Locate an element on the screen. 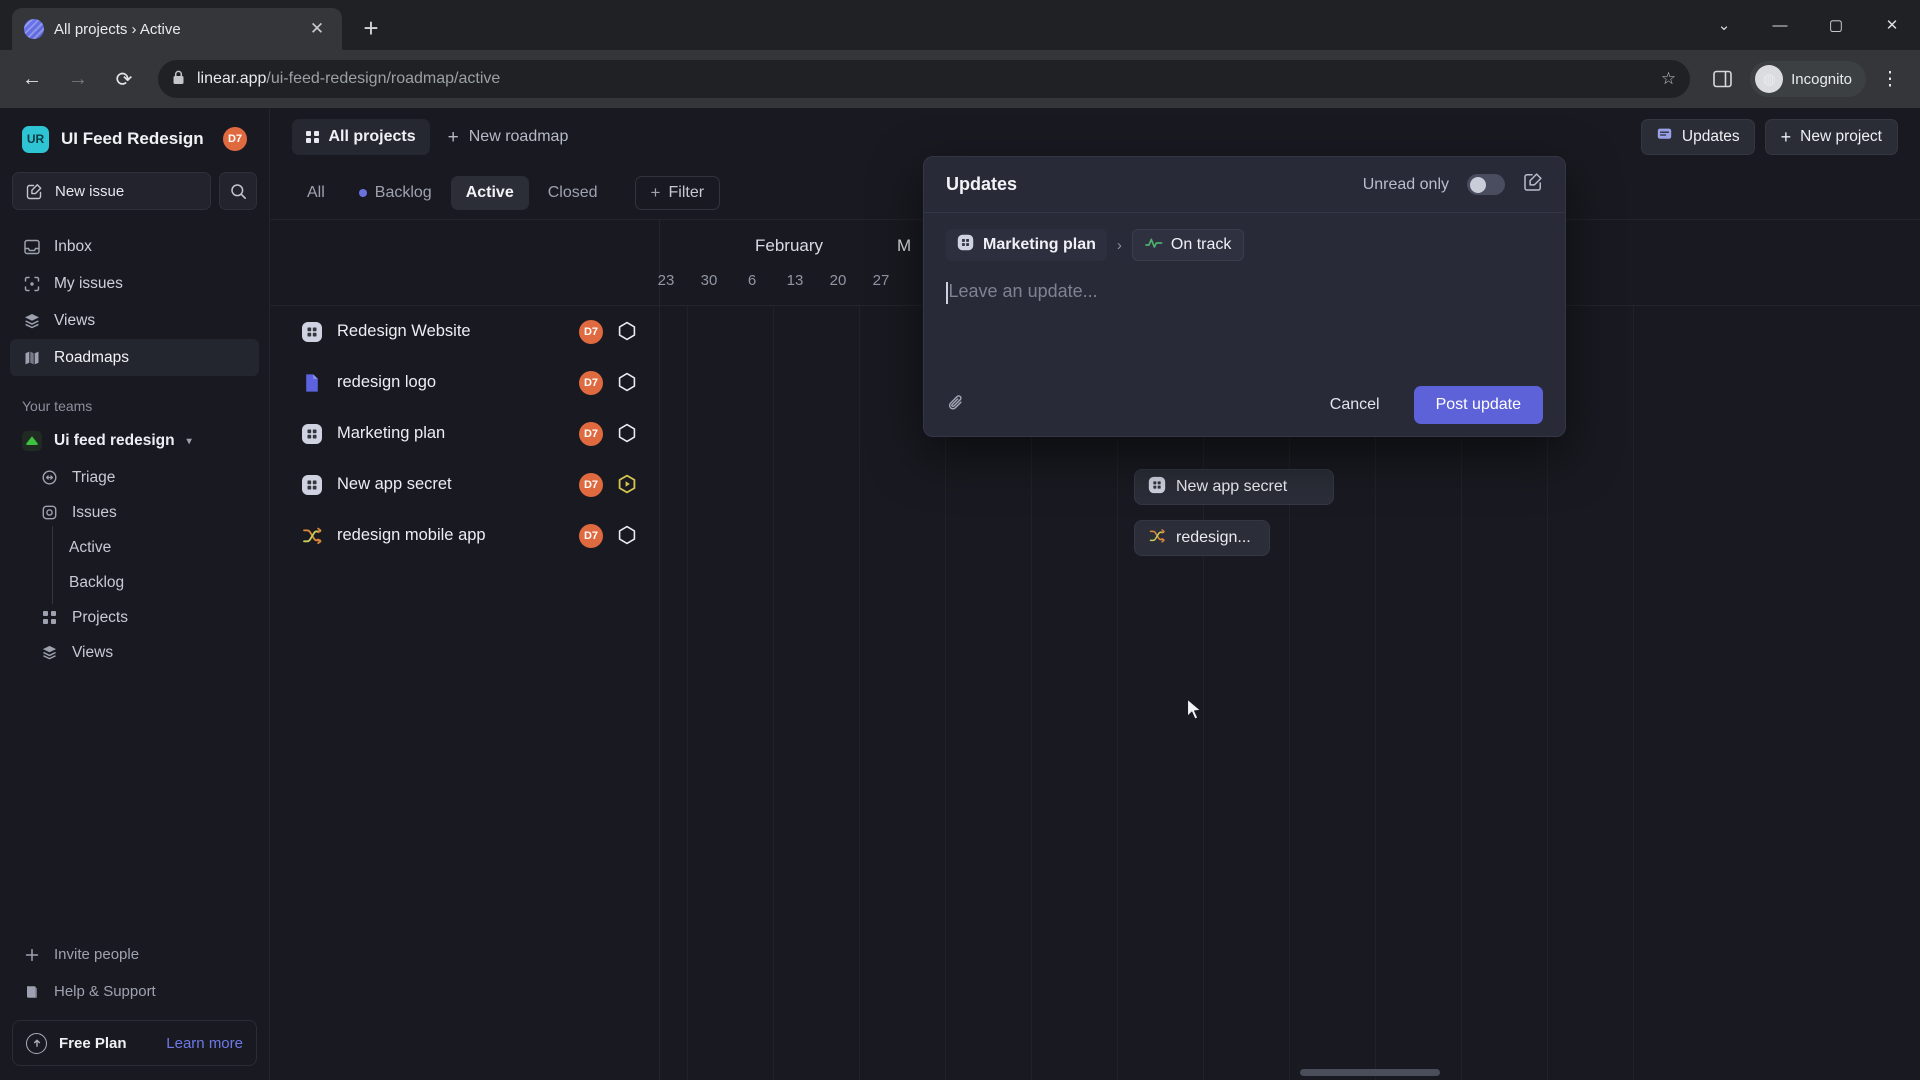 This screenshot has height=1080, width=1920. all-projects-button: All projects is located at coordinates (361, 137).